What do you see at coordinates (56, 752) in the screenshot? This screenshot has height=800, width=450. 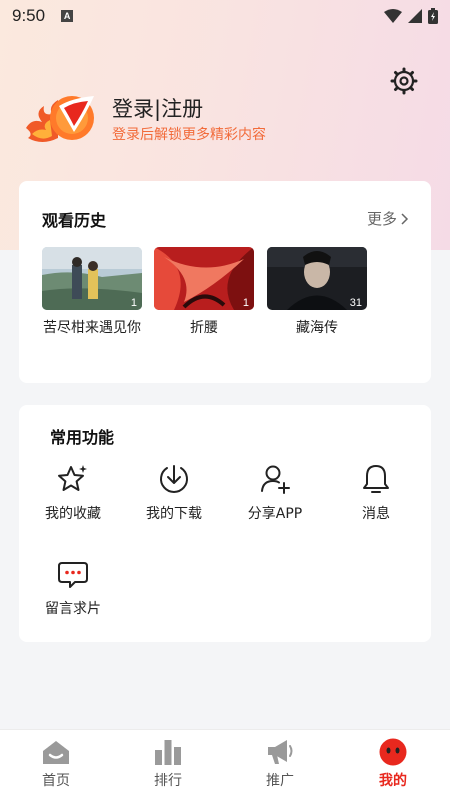 I see `home-icon` at bounding box center [56, 752].